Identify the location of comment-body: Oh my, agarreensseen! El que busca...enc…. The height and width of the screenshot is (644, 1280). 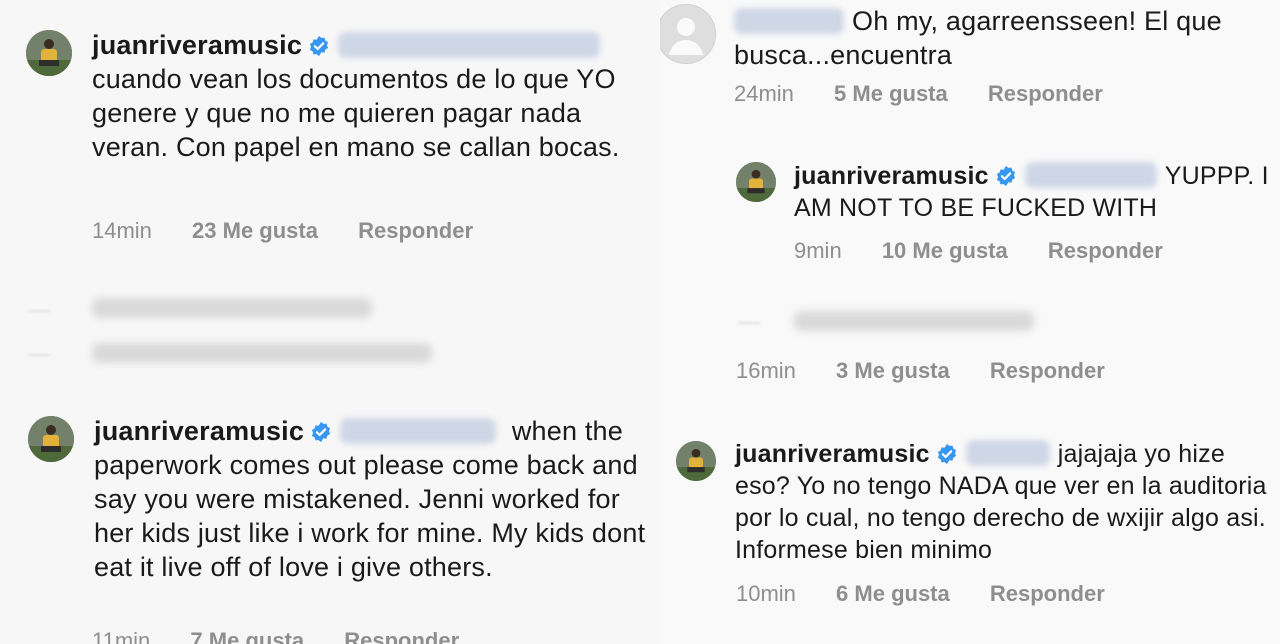
(1004, 38).